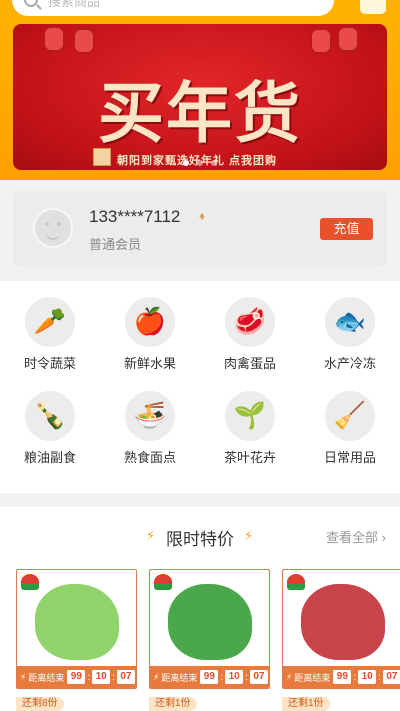 This screenshot has width=400, height=711. I want to click on message-icon, so click(373, 7).